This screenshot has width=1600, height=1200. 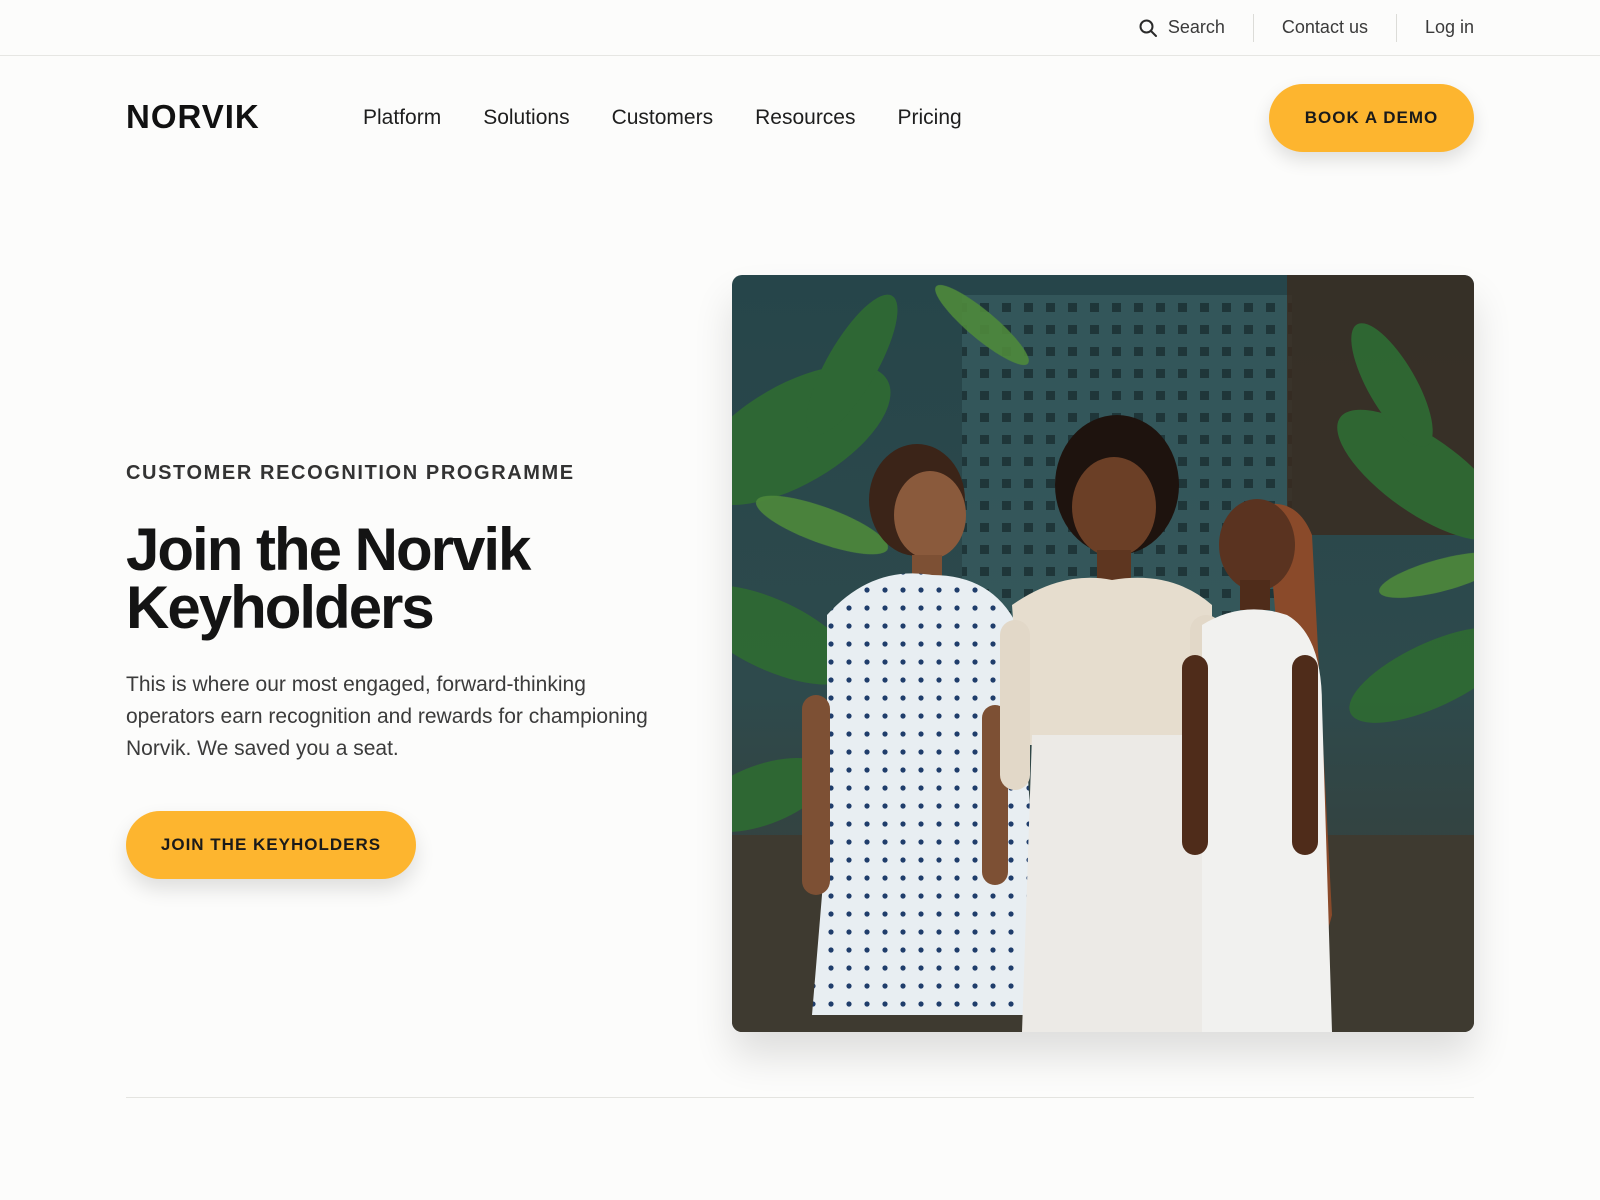 What do you see at coordinates (350, 473) in the screenshot?
I see `eyebrow: CUSTOMER RECOGNITION PROGRAMME` at bounding box center [350, 473].